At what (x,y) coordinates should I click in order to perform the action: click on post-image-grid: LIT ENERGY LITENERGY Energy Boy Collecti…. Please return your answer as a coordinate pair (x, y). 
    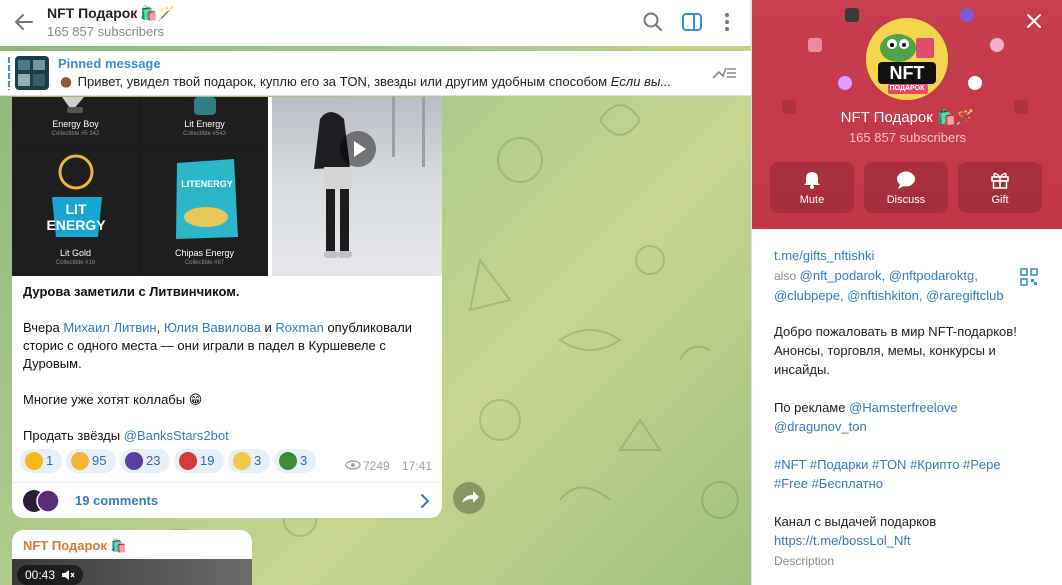
    Looking at the image, I should click on (140, 186).